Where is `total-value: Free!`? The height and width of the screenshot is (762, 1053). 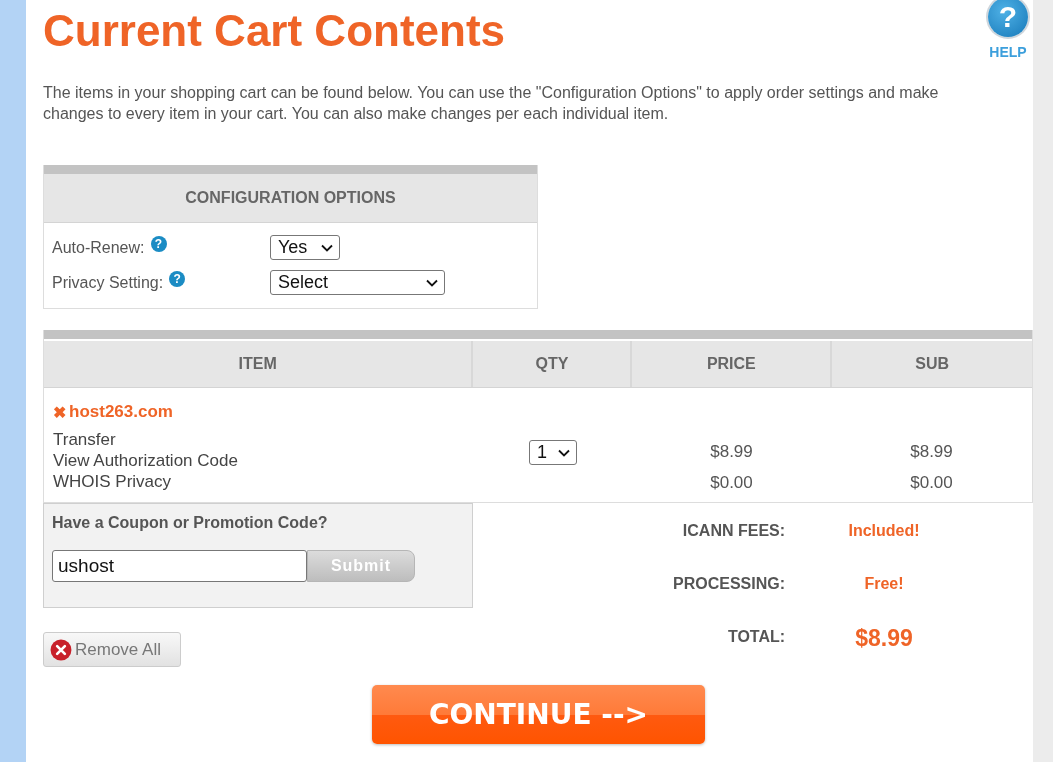 total-value: Free! is located at coordinates (884, 584).